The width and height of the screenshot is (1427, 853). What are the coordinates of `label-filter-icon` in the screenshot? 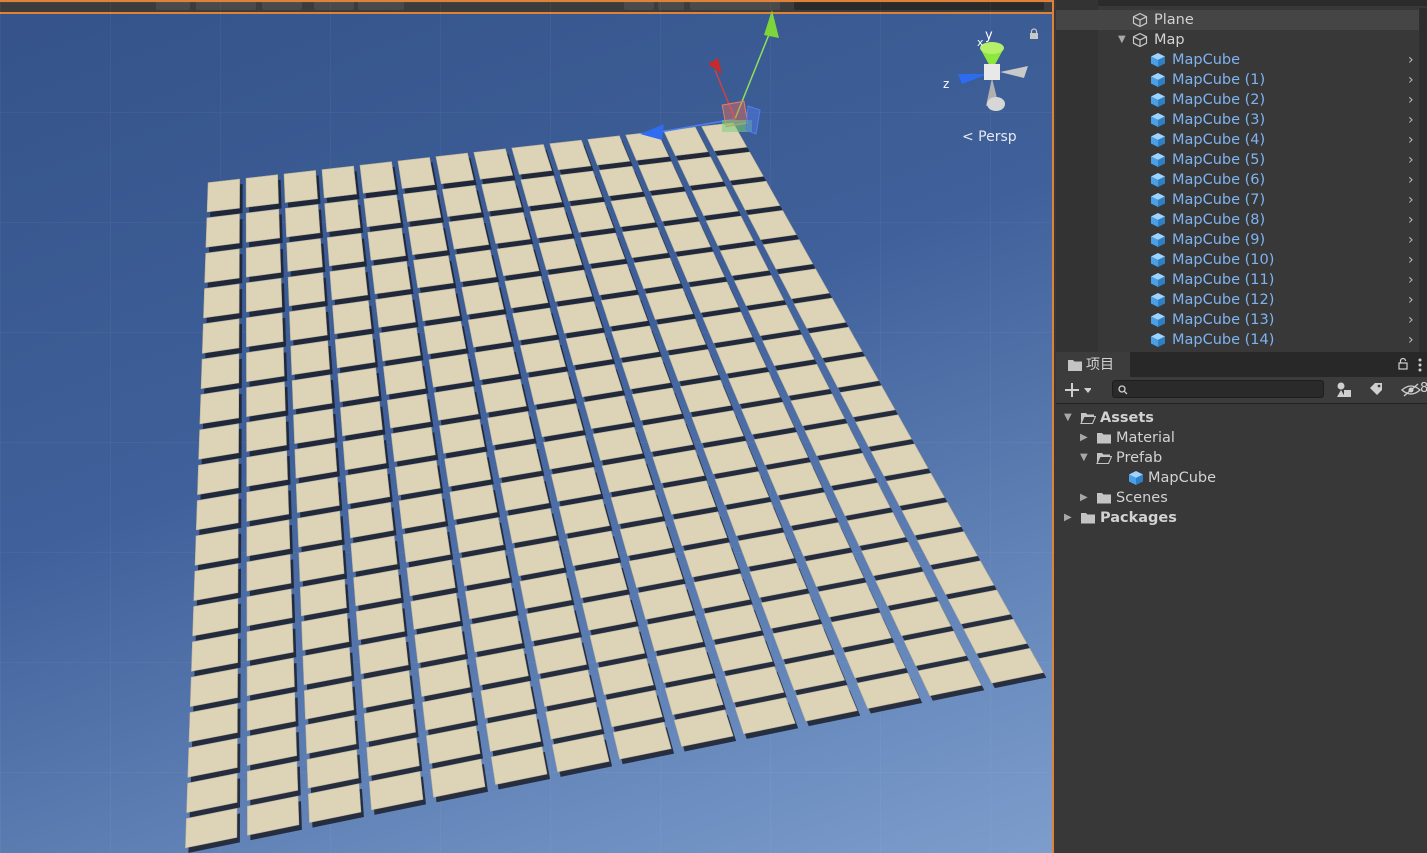 It's located at (1376, 389).